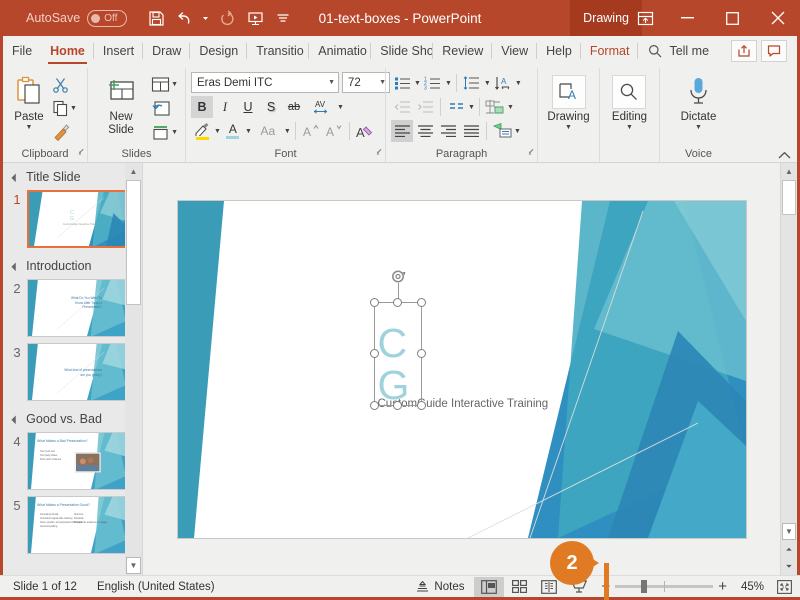 This screenshot has height=600, width=800. I want to click on resize-handle-sw, so click(374, 405).